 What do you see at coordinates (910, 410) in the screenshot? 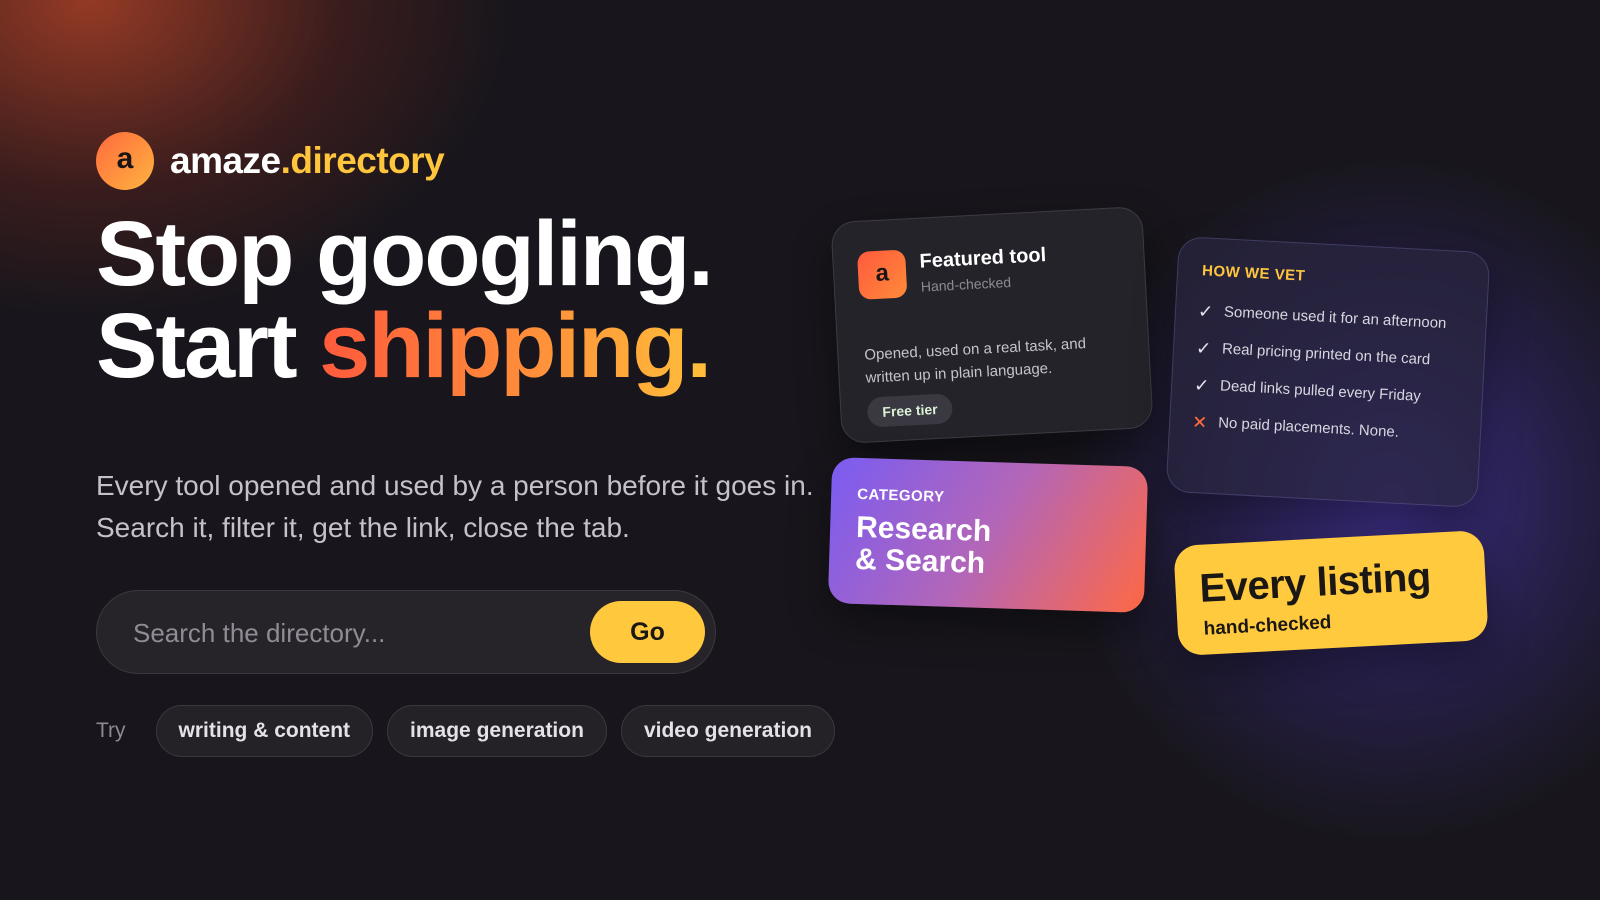
I see `free-tier-badge: Free tier` at bounding box center [910, 410].